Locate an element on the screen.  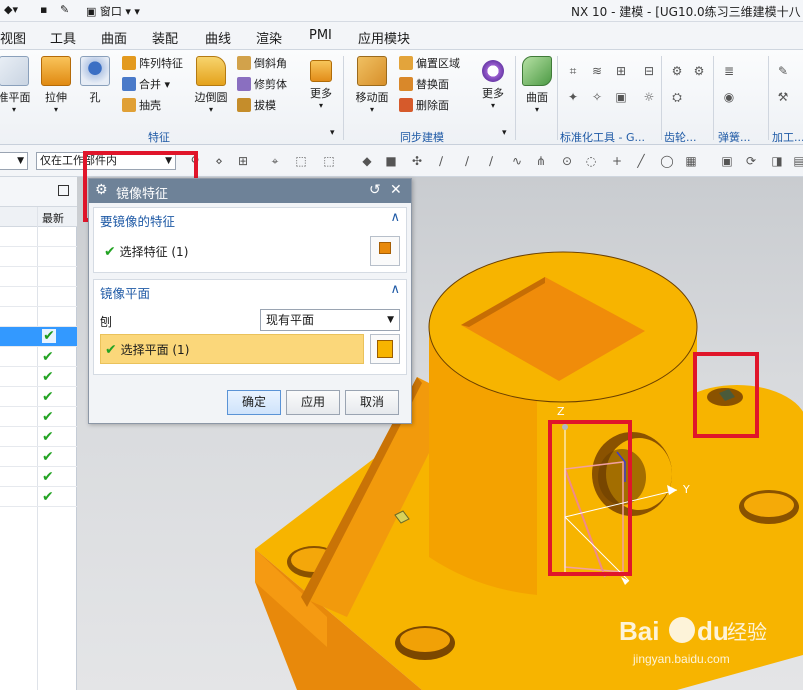
add-icon: ⊞ is located at coordinates (243, 161).